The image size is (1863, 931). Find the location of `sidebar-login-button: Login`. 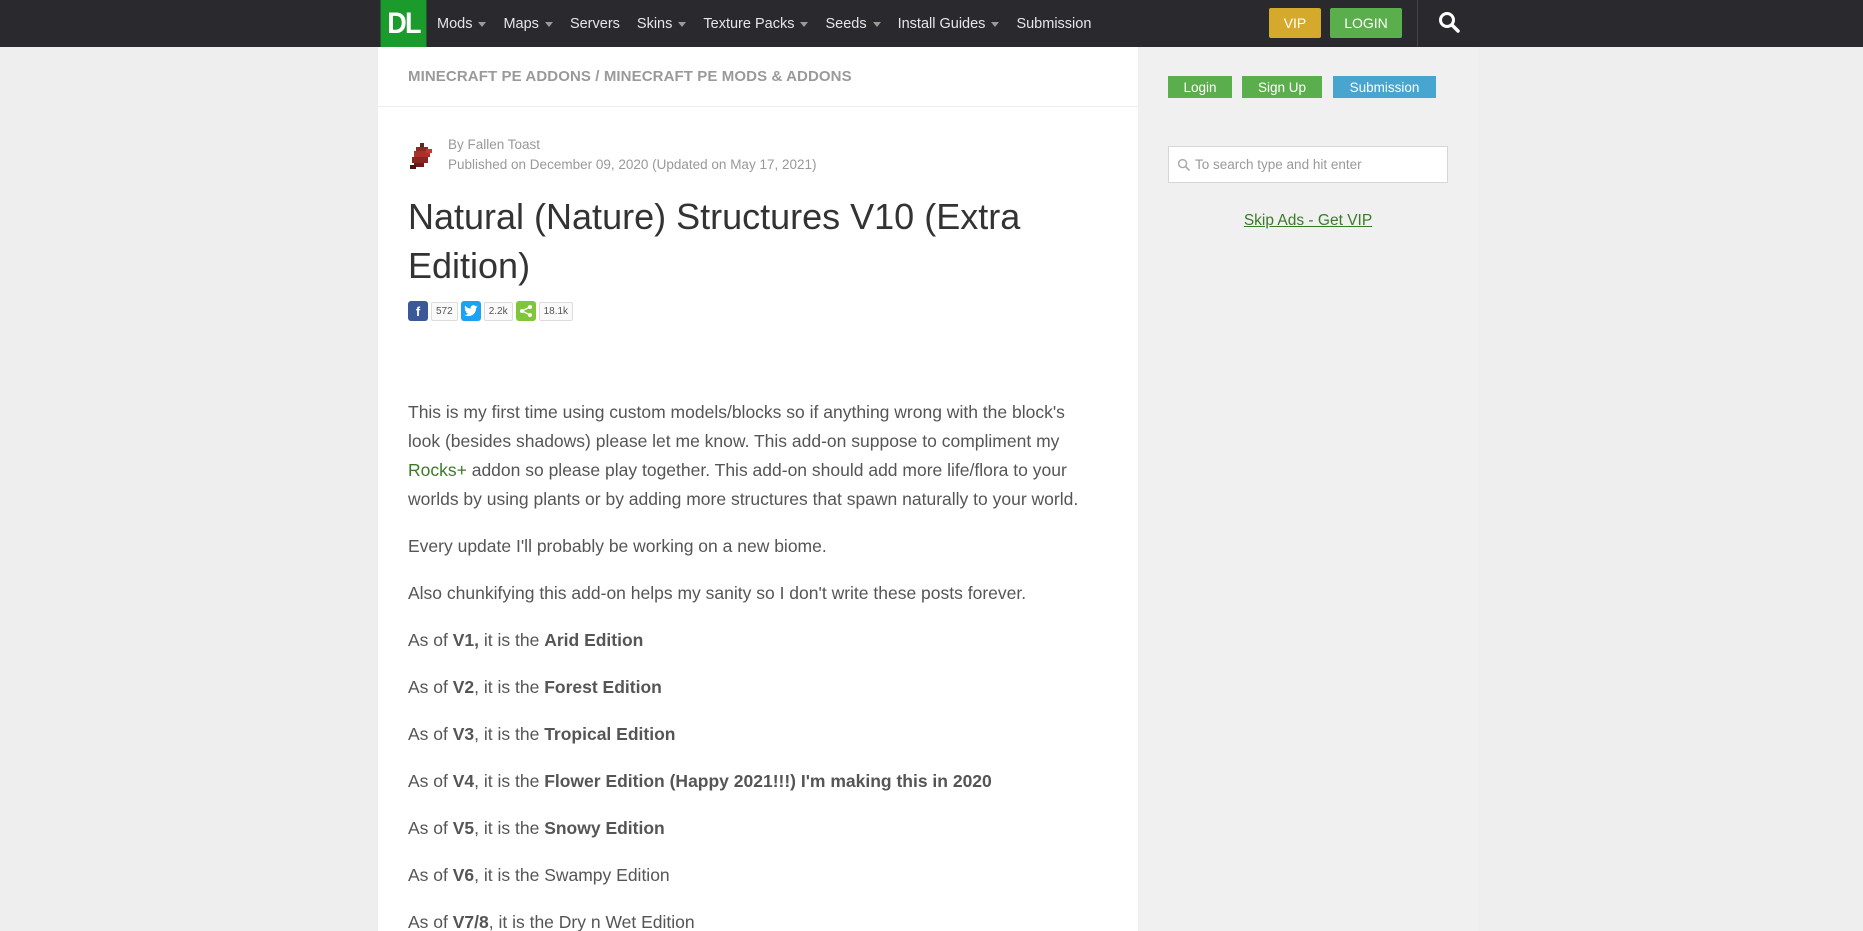

sidebar-login-button: Login is located at coordinates (1200, 87).